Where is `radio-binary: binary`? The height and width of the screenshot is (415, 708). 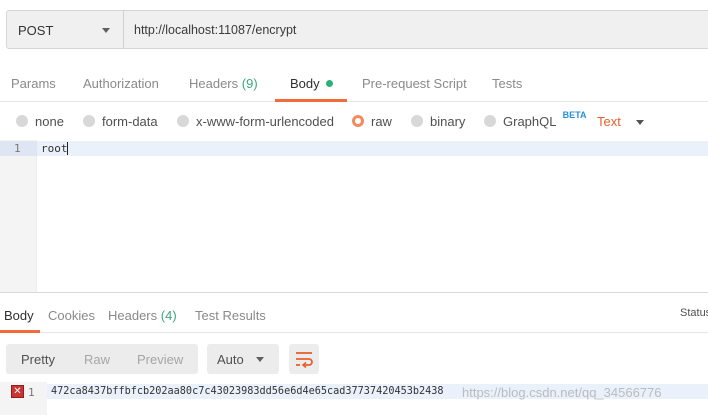 radio-binary: binary is located at coordinates (438, 121).